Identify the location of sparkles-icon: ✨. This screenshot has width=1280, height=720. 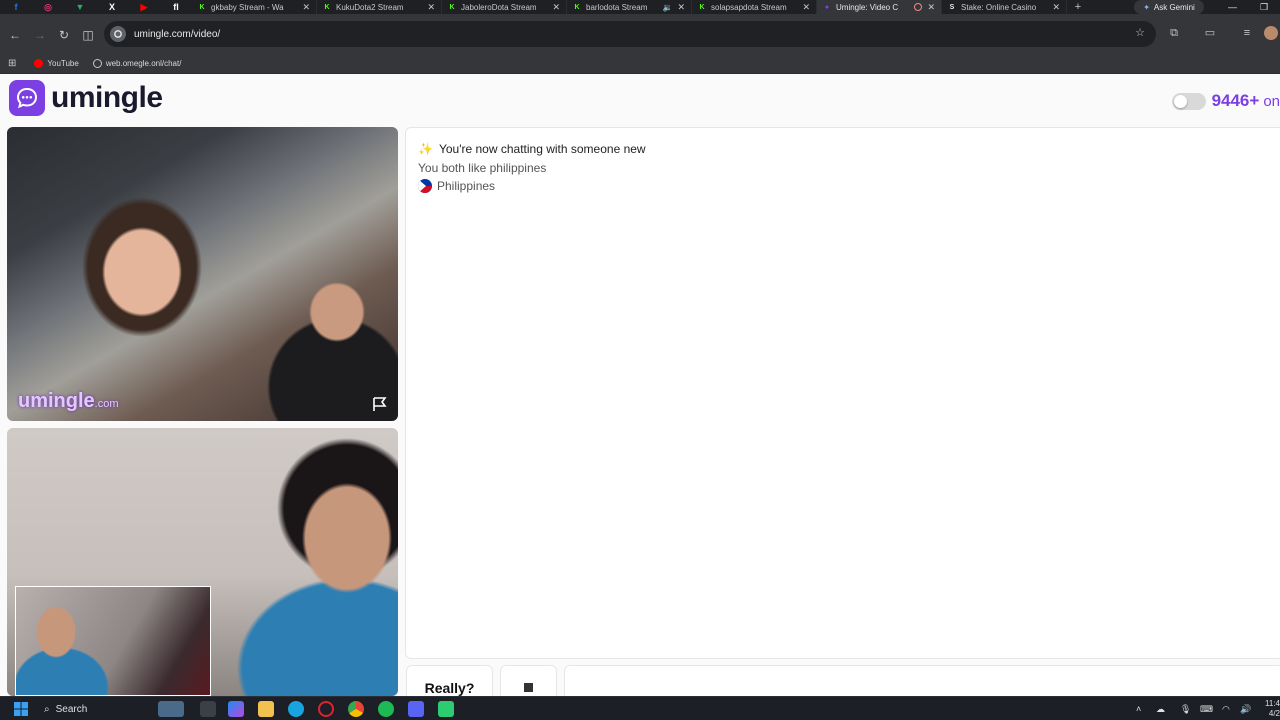
(425, 149).